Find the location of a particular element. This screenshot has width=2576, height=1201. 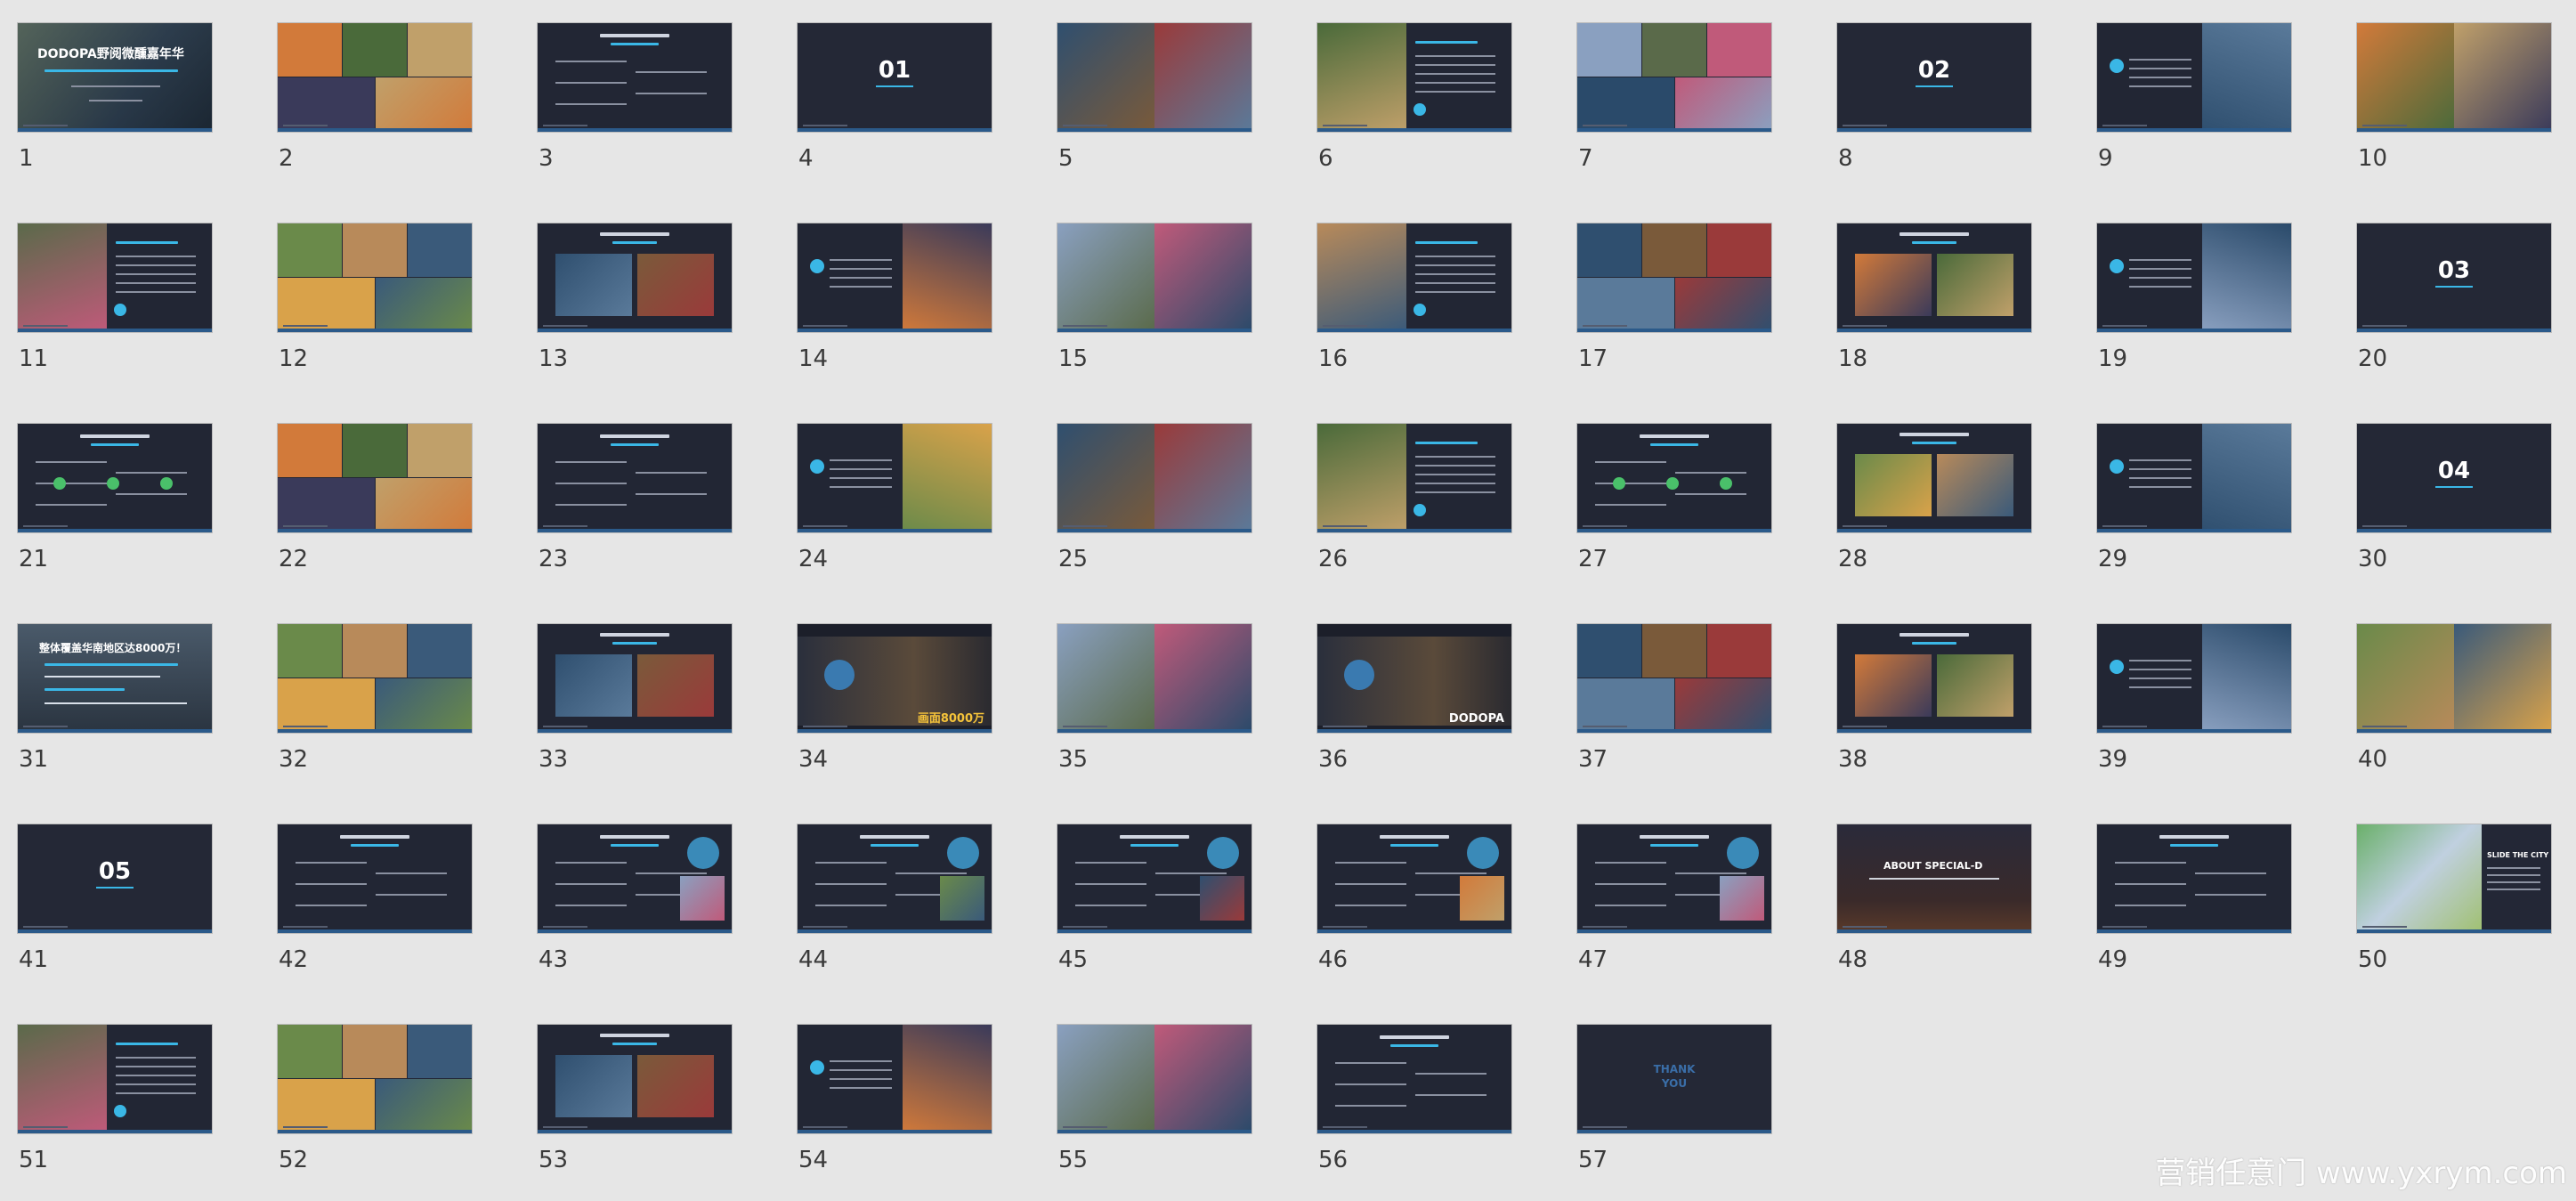

slide-thumbnail-item: 40 is located at coordinates (2454, 698).